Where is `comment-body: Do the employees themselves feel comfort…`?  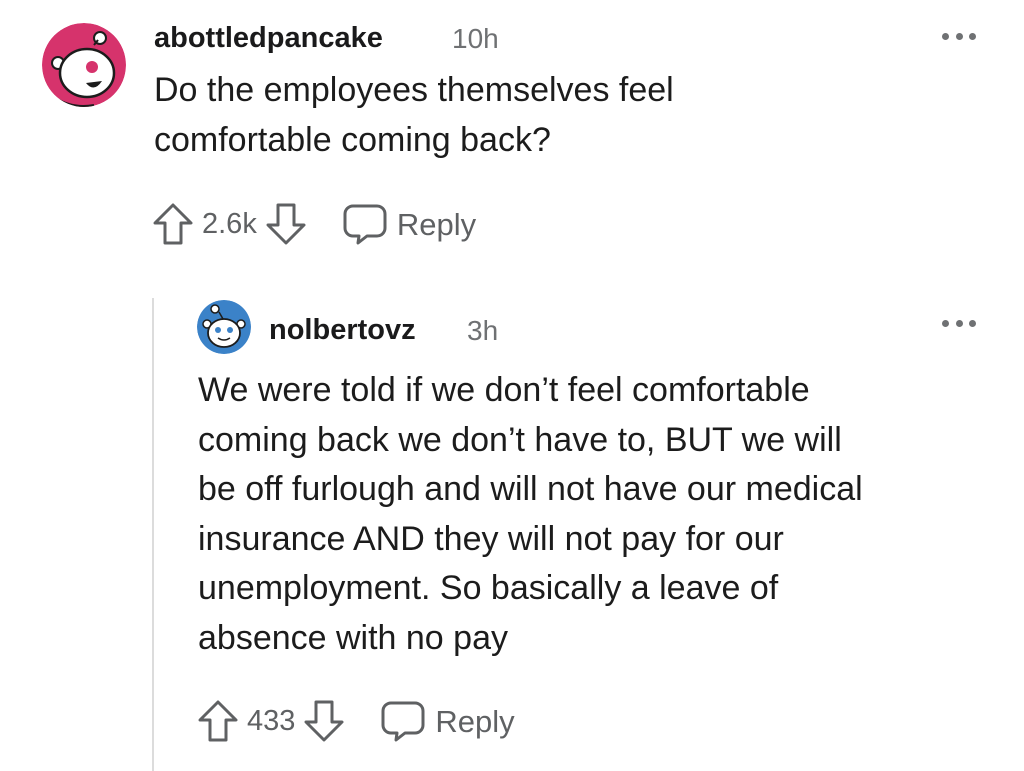 comment-body: Do the employees themselves feel comfort… is located at coordinates (414, 115).